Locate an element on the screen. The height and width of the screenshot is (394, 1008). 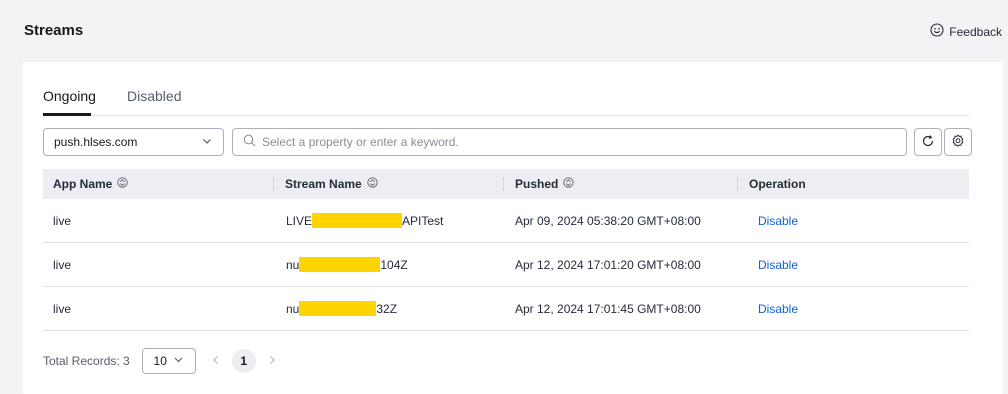
cell-stream-name: LIVE APITest is located at coordinates (365, 220).